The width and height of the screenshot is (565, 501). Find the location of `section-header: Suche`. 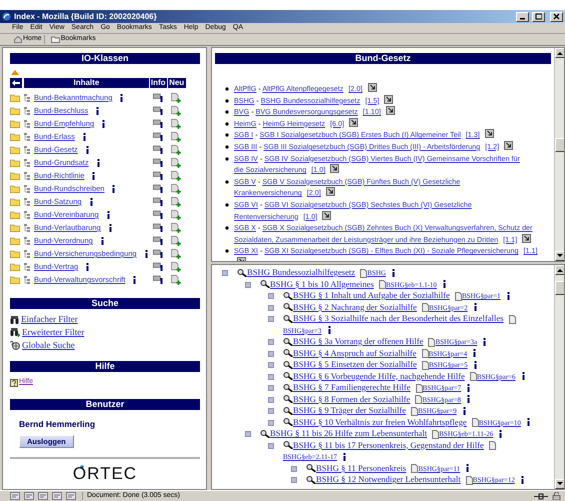

section-header: Suche is located at coordinates (105, 303).